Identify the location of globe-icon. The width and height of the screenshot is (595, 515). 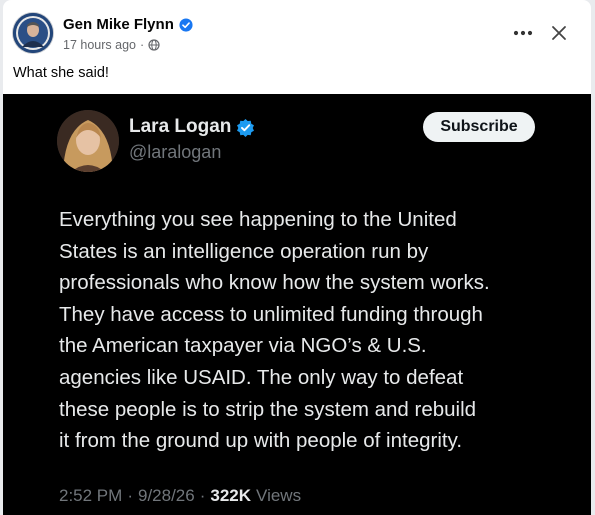
(154, 45).